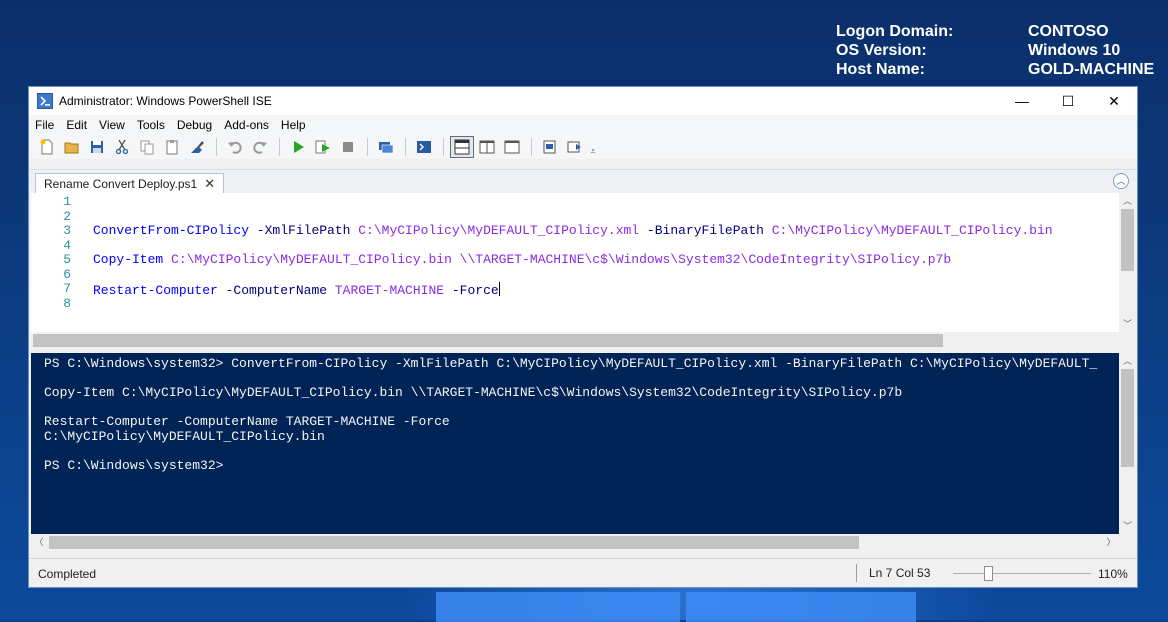 This screenshot has height=622, width=1168. What do you see at coordinates (112, 125) in the screenshot?
I see `menu-view: View` at bounding box center [112, 125].